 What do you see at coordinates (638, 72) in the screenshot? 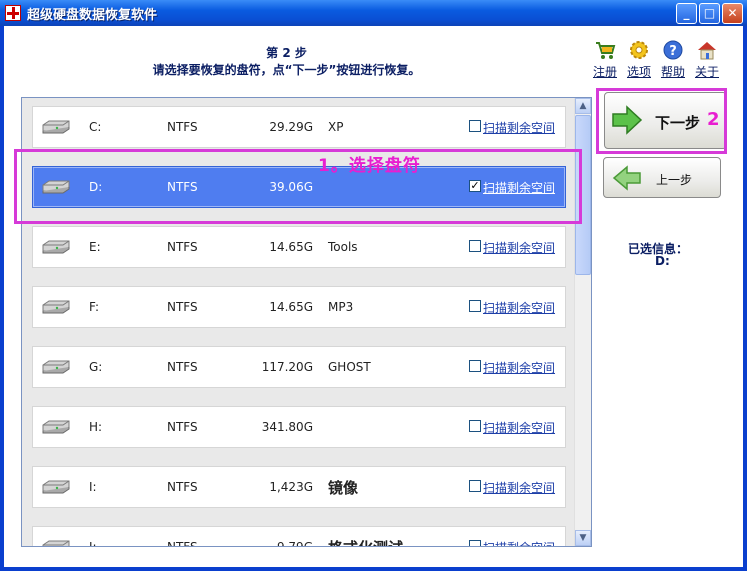
I see `options-label: 选项` at bounding box center [638, 72].